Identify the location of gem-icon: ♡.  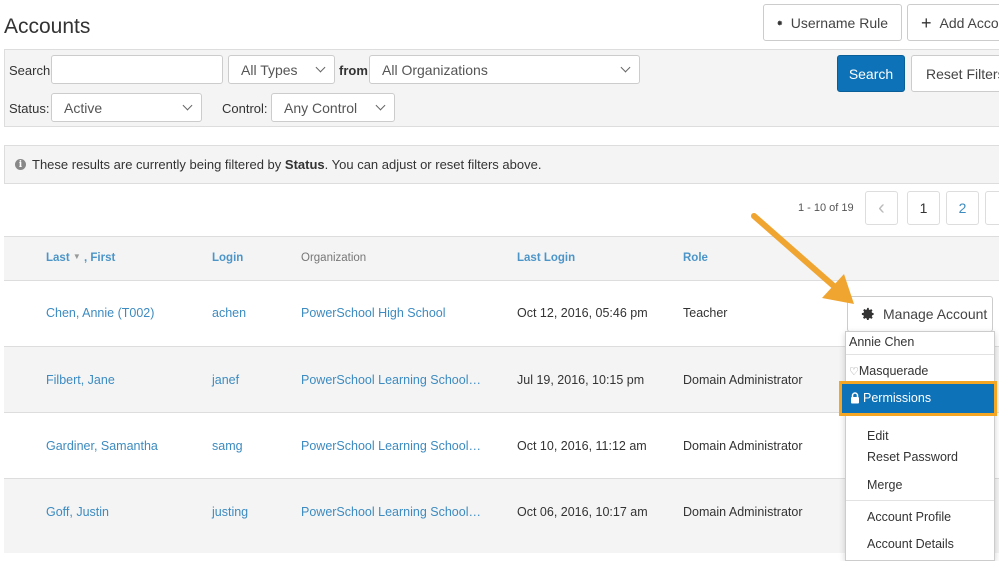
(854, 372).